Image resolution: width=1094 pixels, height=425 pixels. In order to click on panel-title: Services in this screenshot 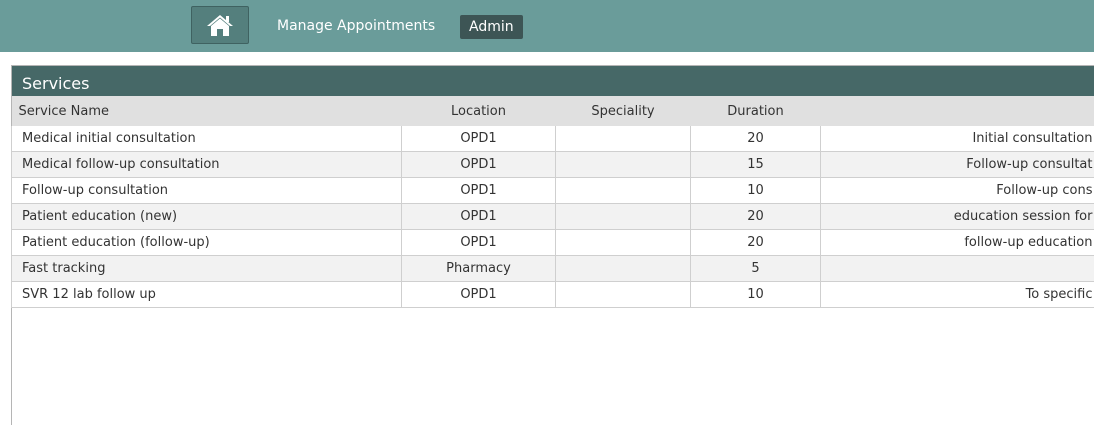, I will do `click(55, 83)`.